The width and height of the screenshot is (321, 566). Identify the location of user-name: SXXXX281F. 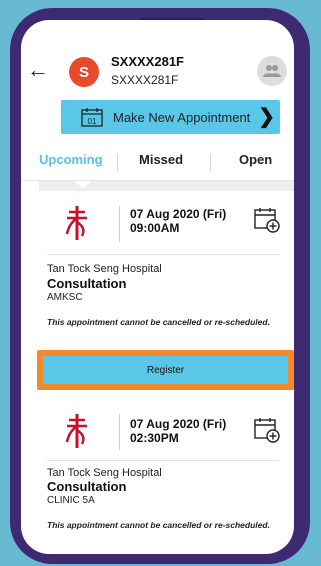
(147, 61).